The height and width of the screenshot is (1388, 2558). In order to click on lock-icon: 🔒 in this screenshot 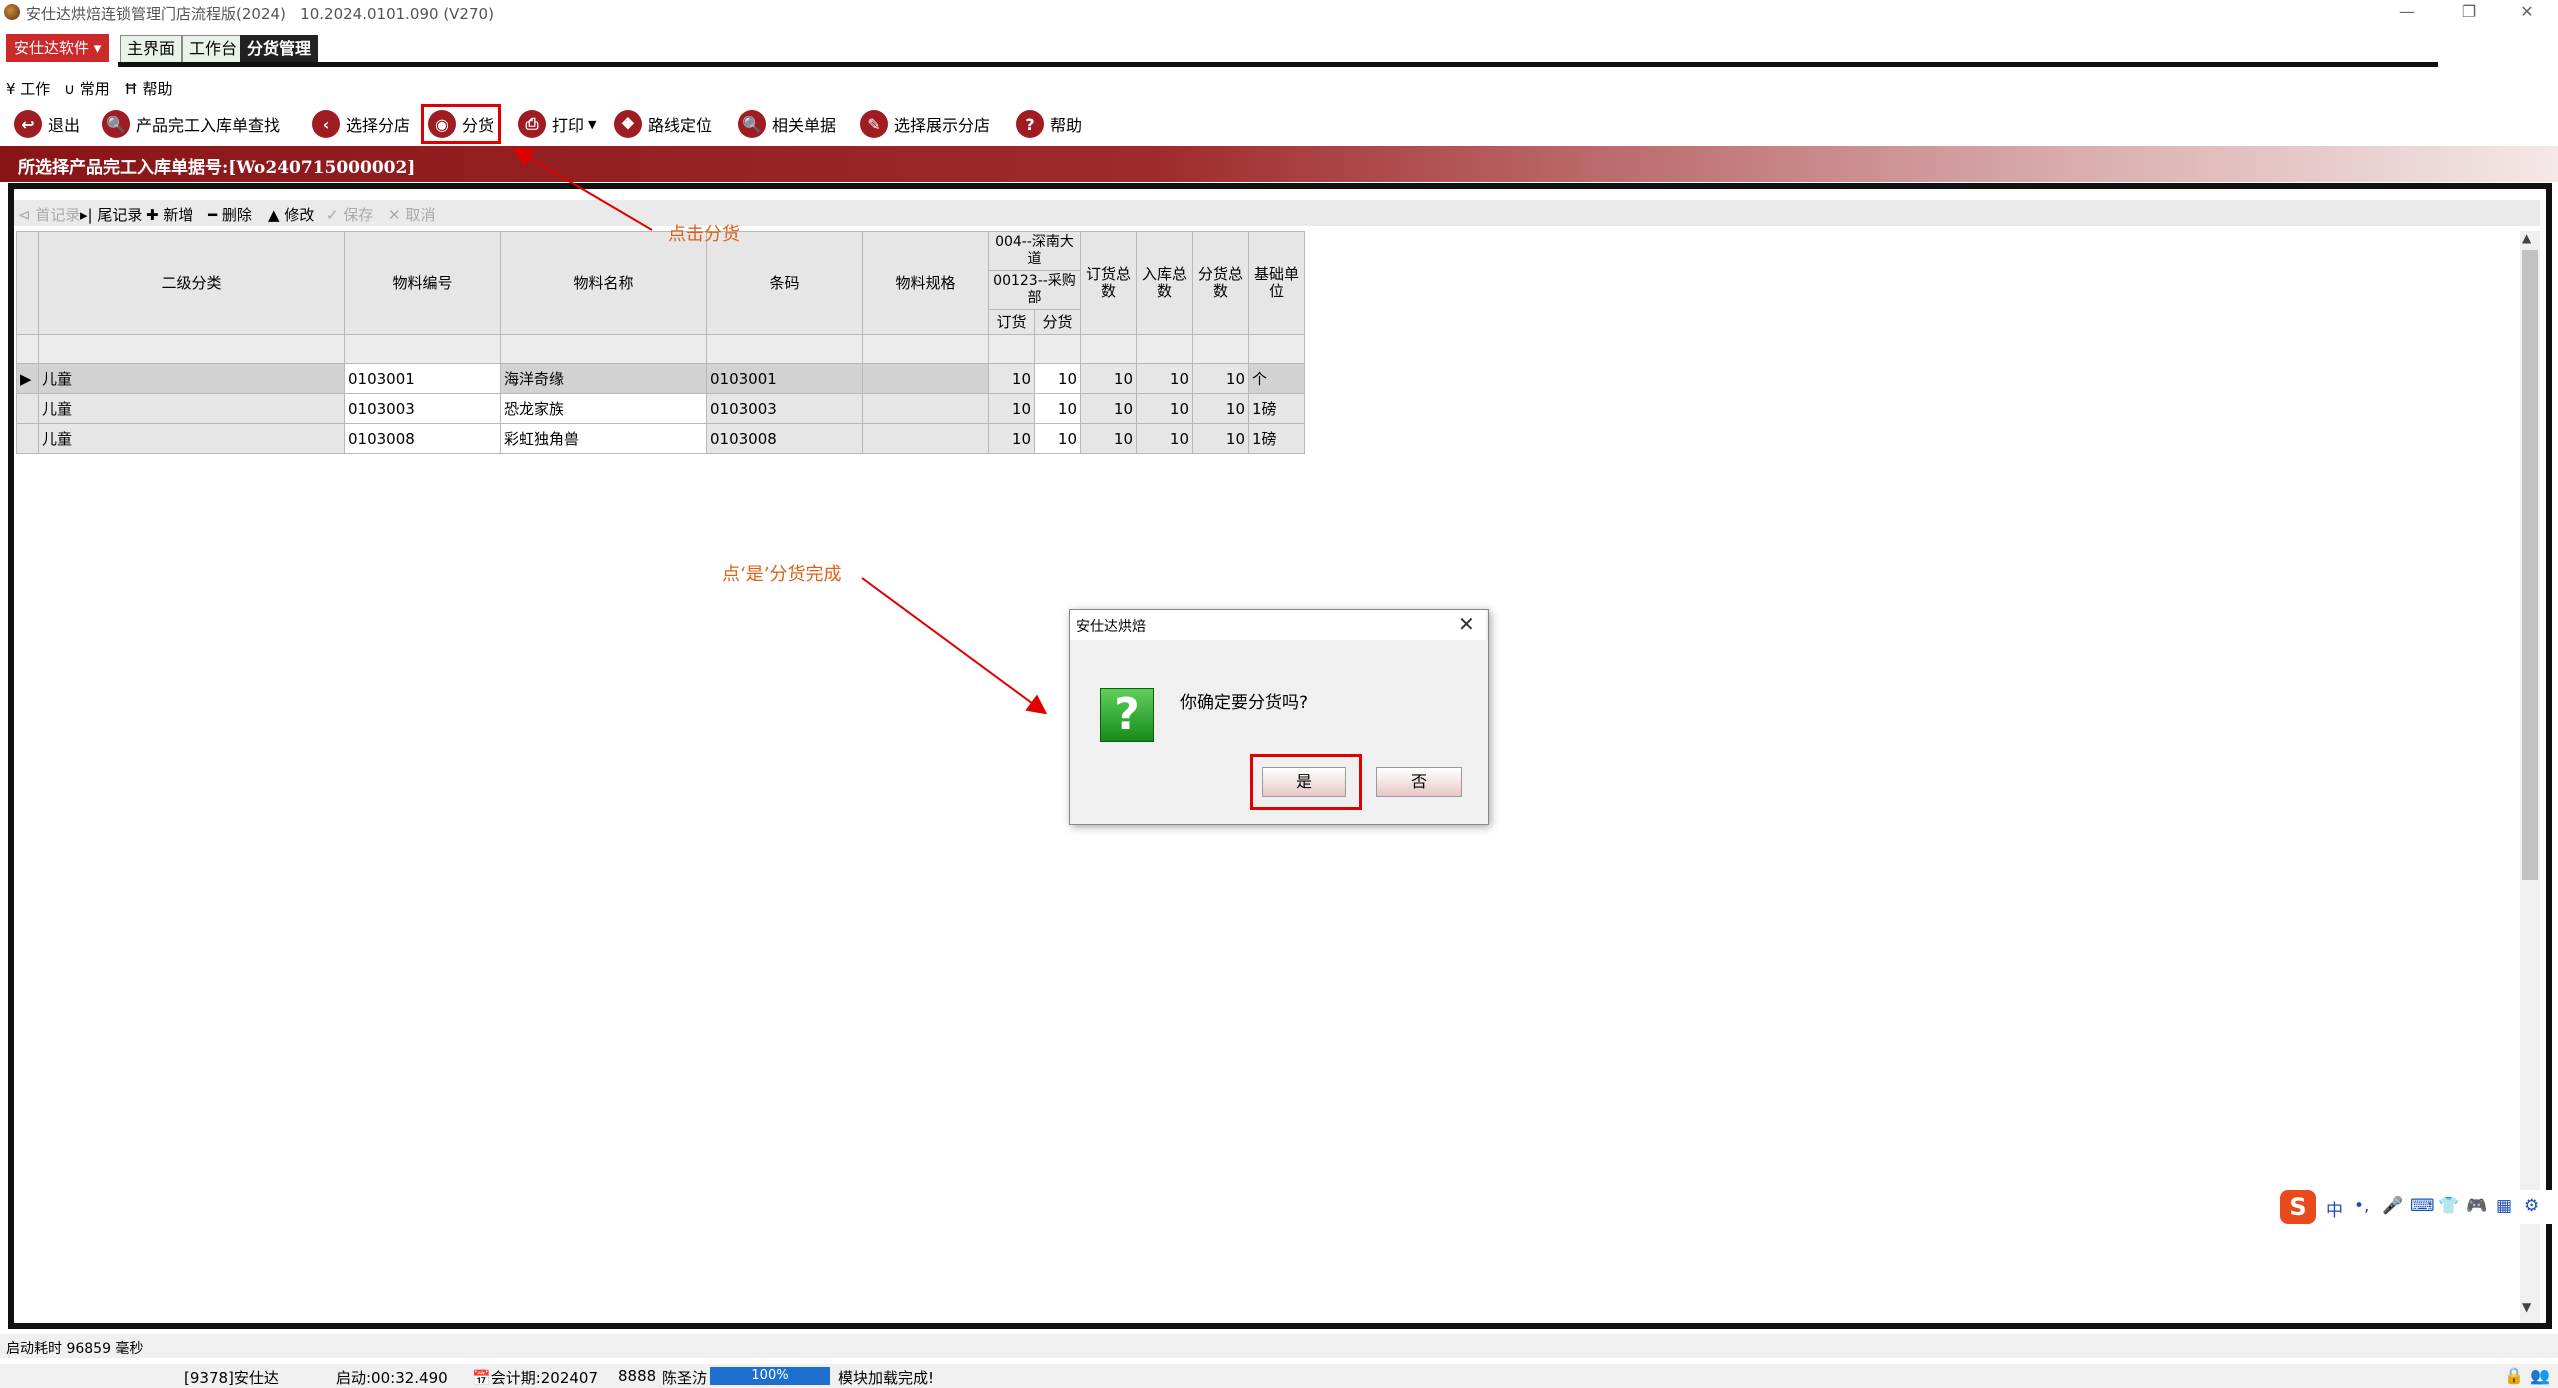, I will do `click(2514, 1375)`.